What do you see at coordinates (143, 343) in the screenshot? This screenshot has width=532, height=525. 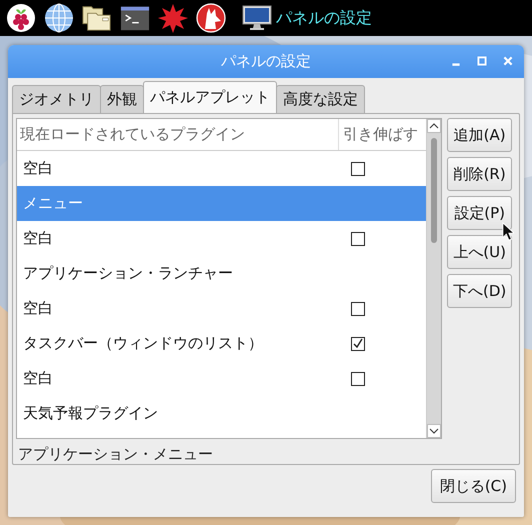 I see `plugin-name: タスクバー（ウィンドウのリスト）` at bounding box center [143, 343].